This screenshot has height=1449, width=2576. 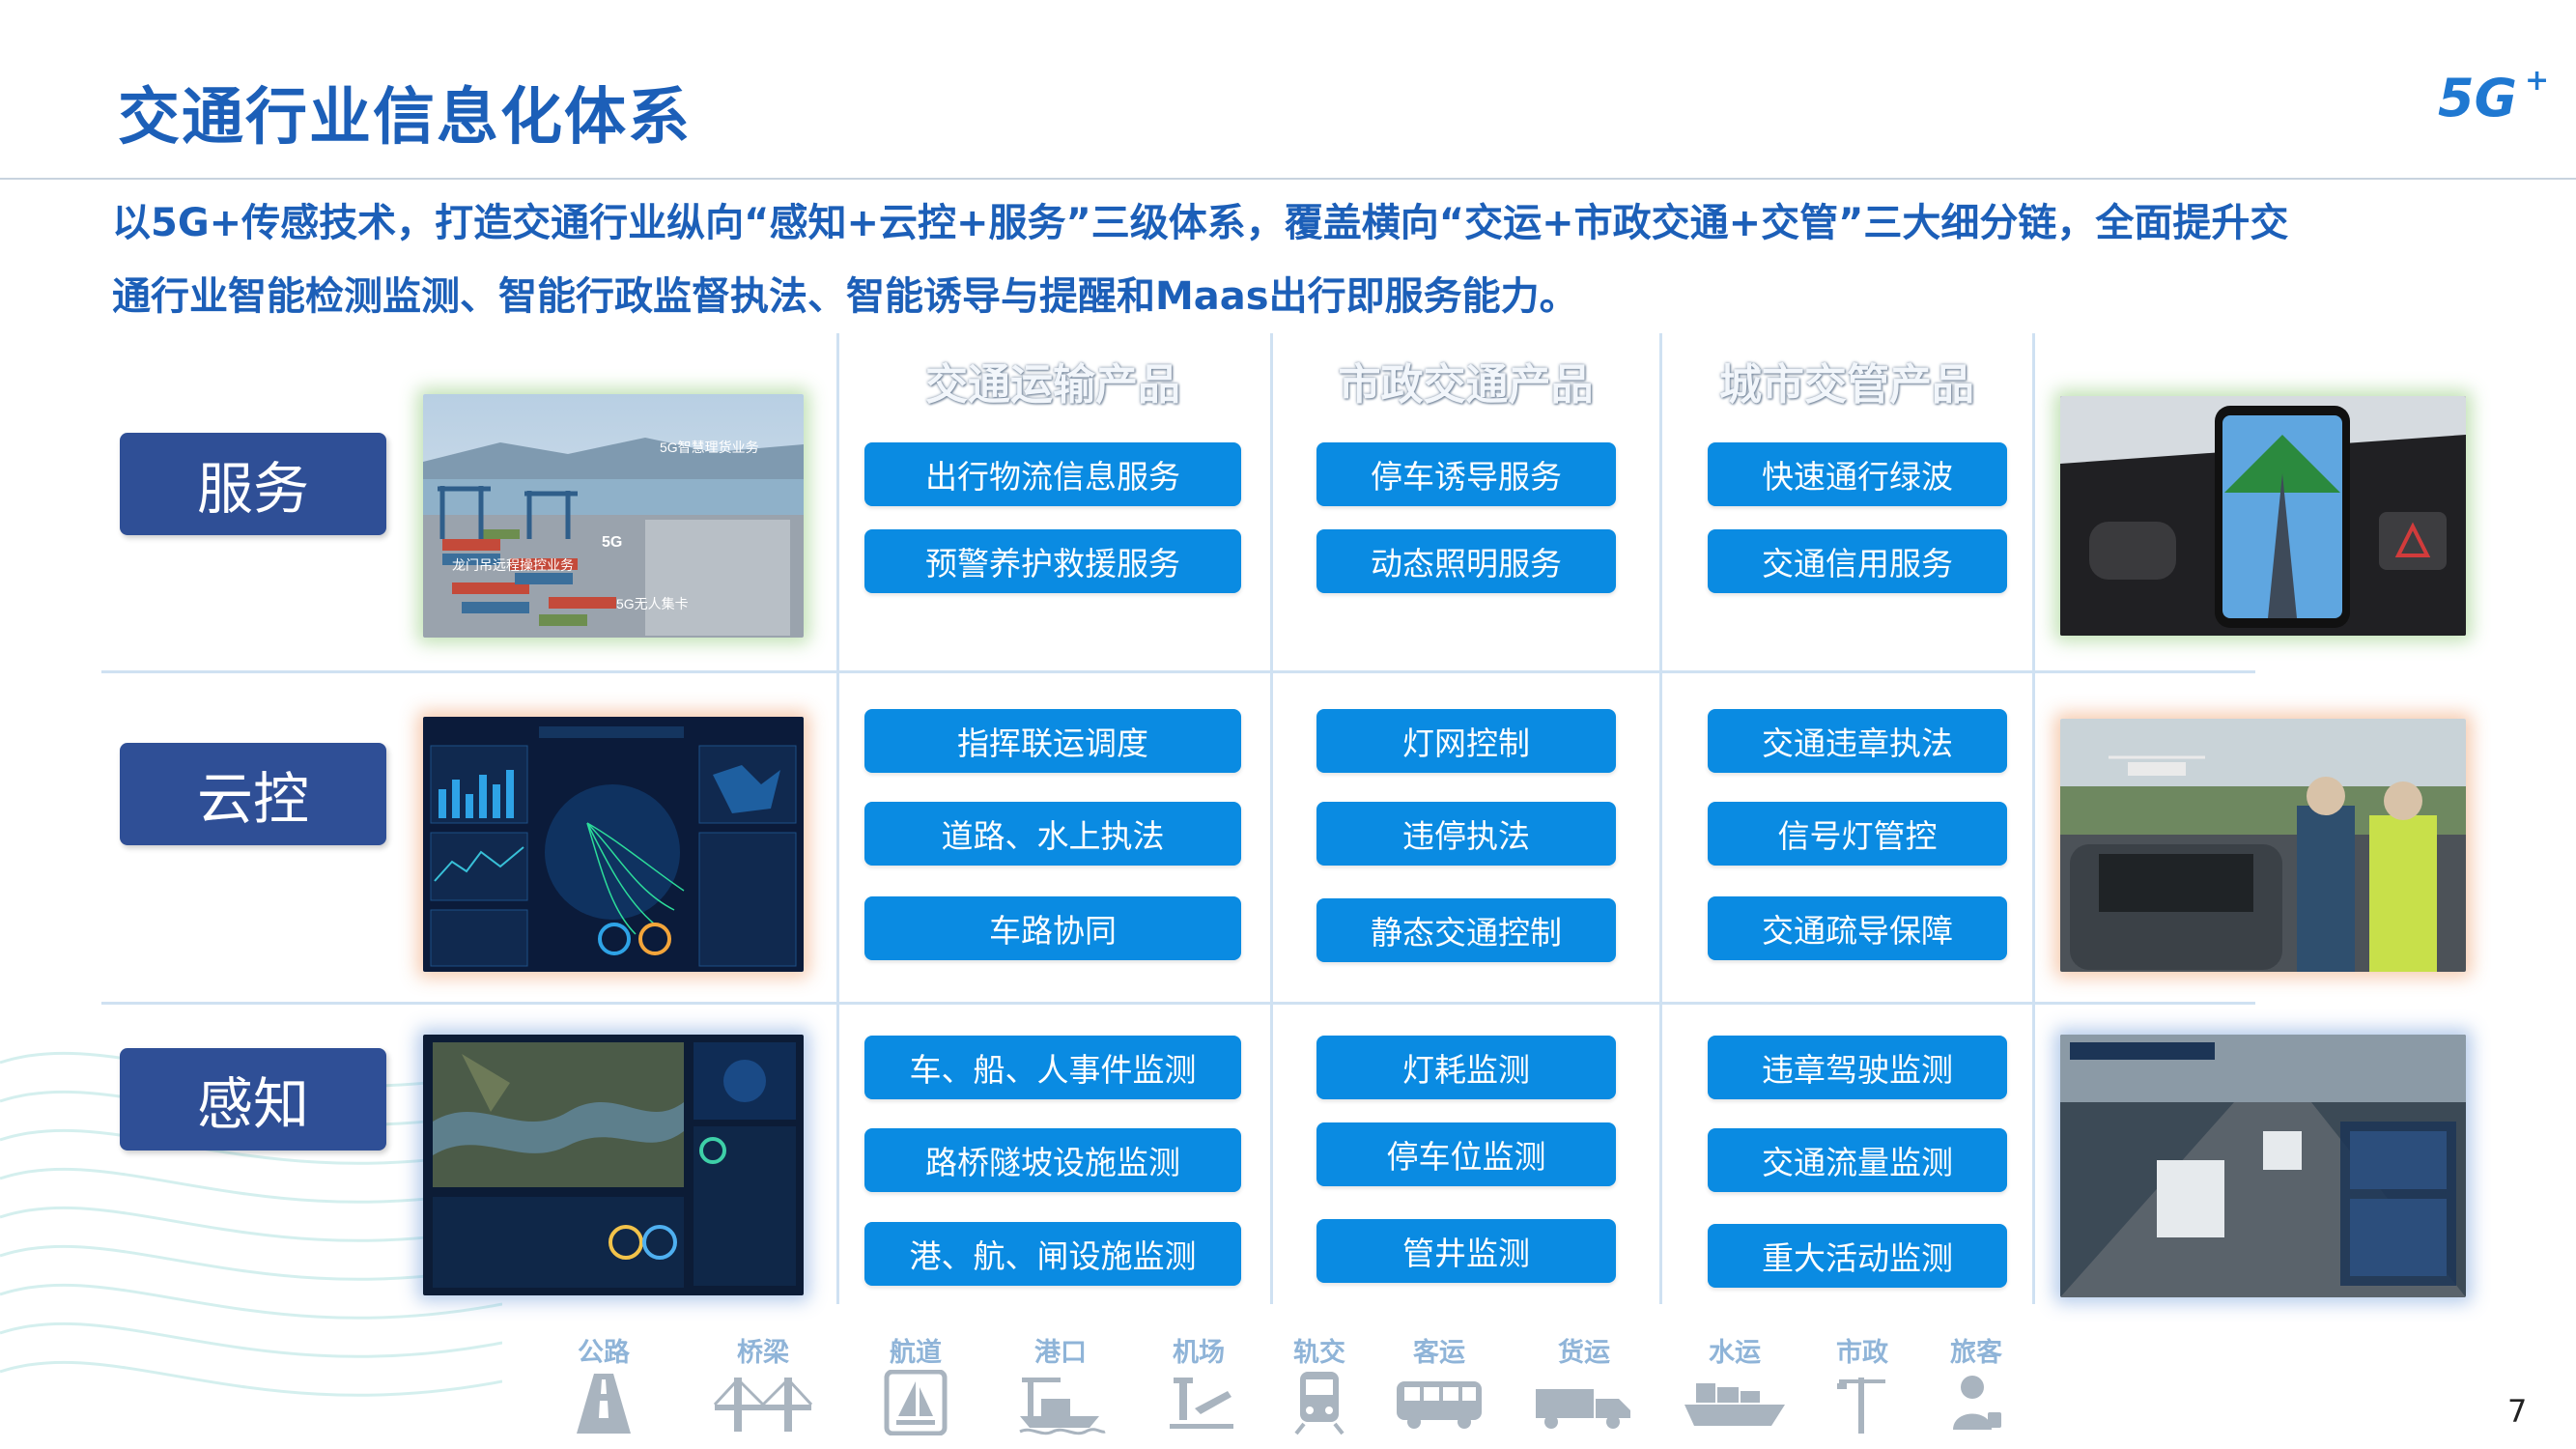 What do you see at coordinates (1466, 474) in the screenshot?
I see `service-municipal-item-1: 停车诱导服务` at bounding box center [1466, 474].